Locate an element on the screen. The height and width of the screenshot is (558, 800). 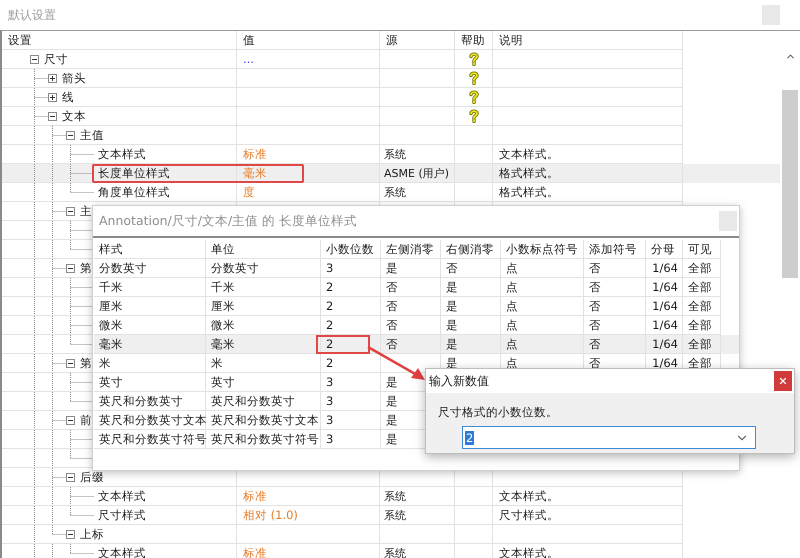
close-icon is located at coordinates (783, 381).